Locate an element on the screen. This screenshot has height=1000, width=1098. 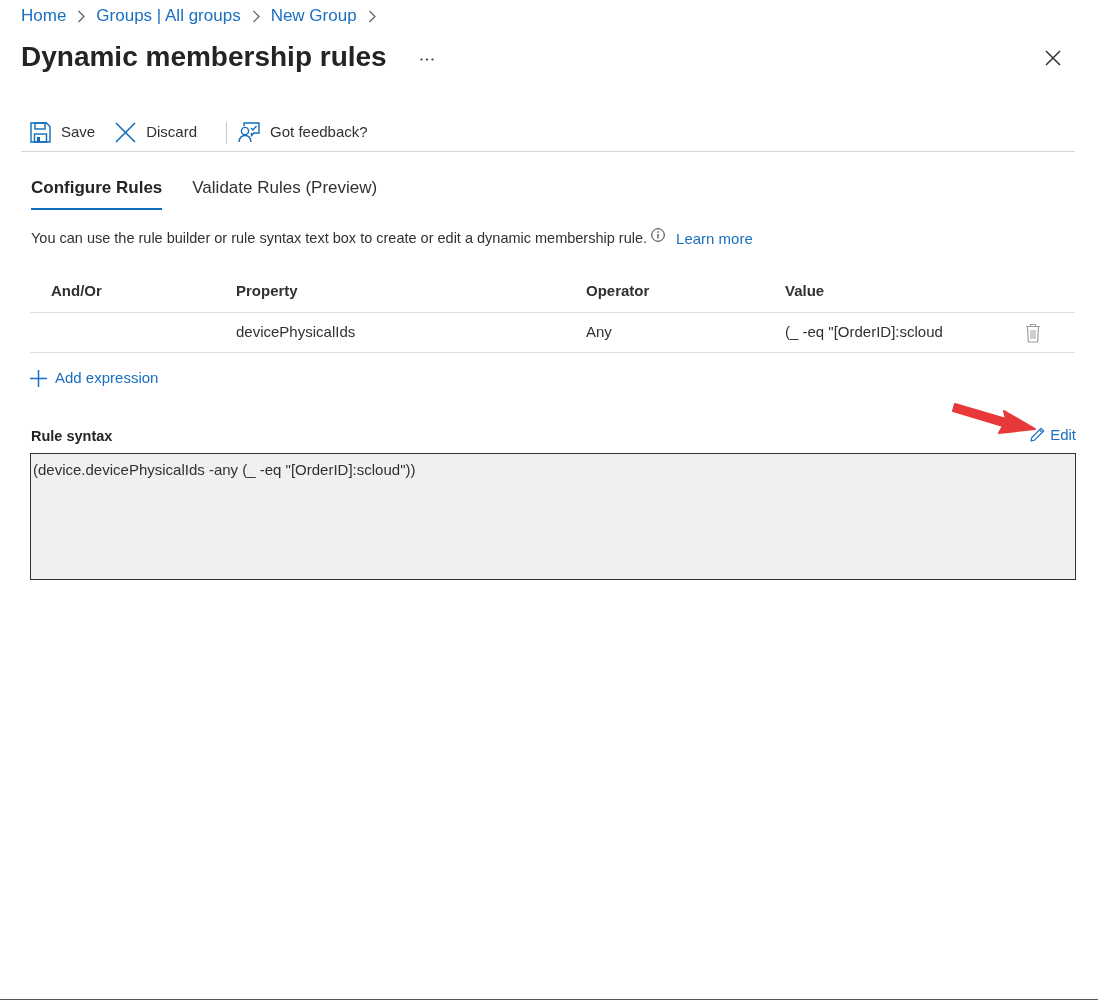
plus-icon is located at coordinates (38, 378).